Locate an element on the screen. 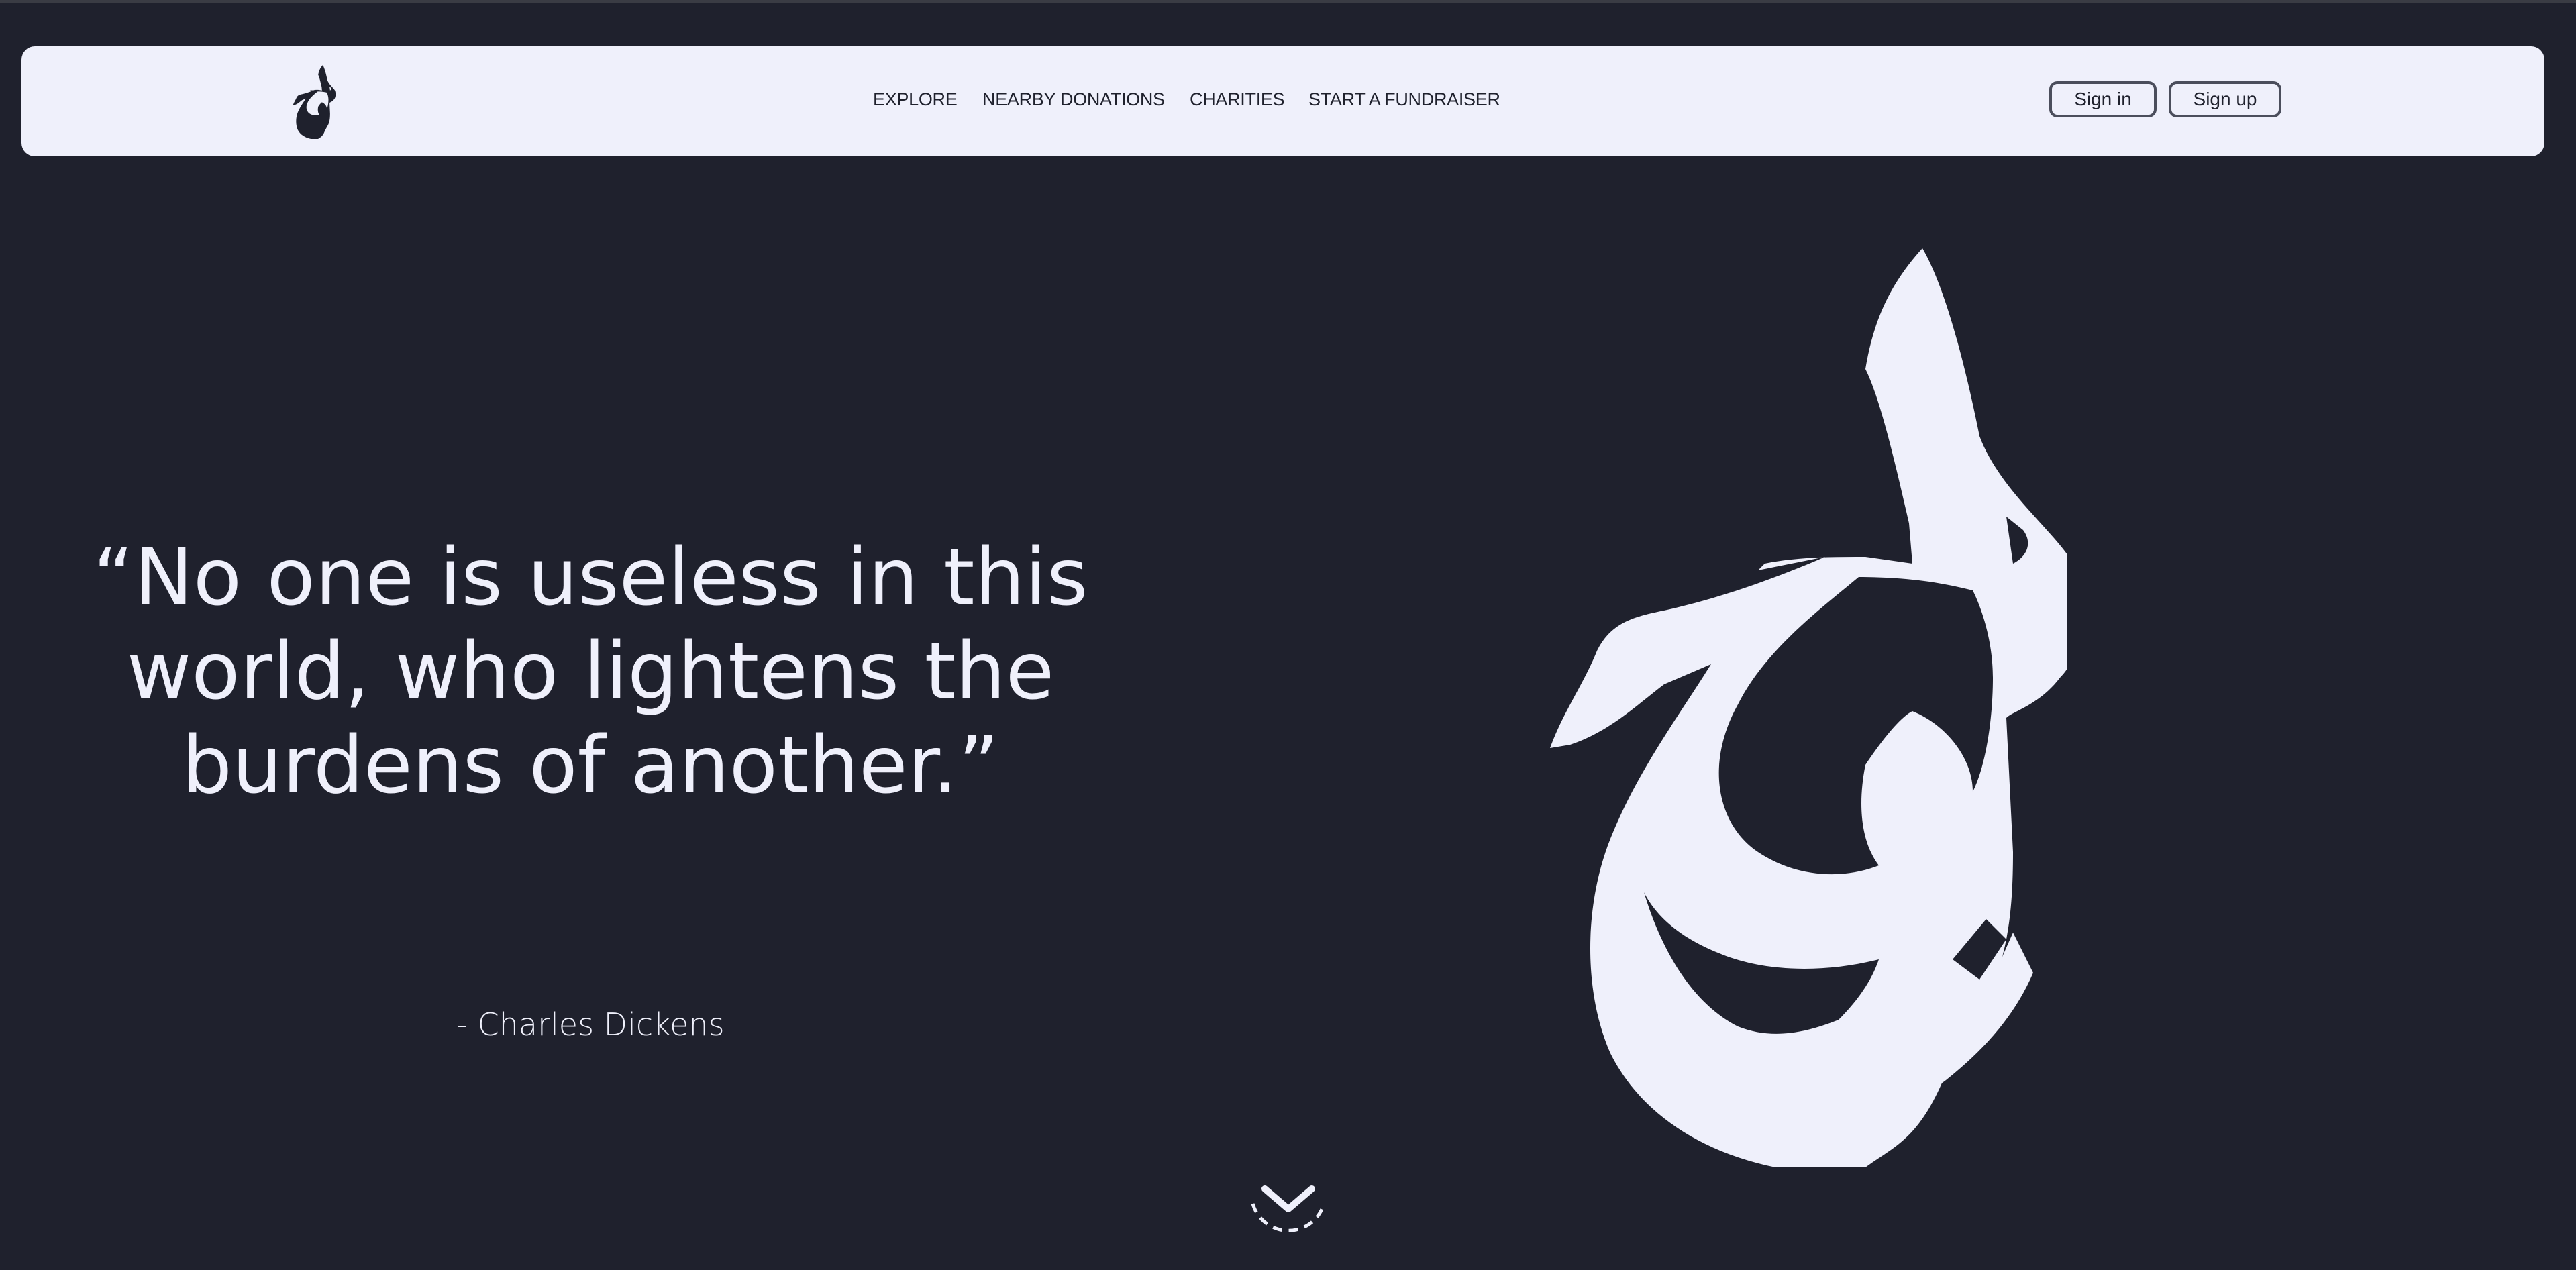 The height and width of the screenshot is (1270, 2576). window-top-border is located at coordinates (1288, 1).